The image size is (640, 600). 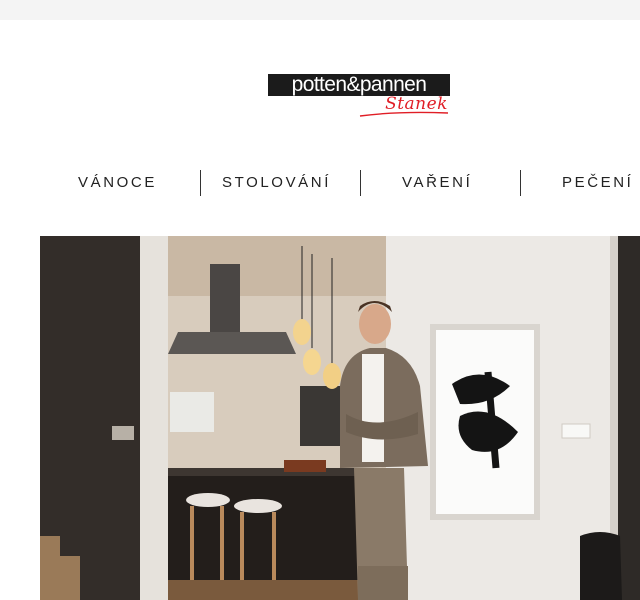 What do you see at coordinates (117, 182) in the screenshot?
I see `nav-item-vanoce: VÁNOCE` at bounding box center [117, 182].